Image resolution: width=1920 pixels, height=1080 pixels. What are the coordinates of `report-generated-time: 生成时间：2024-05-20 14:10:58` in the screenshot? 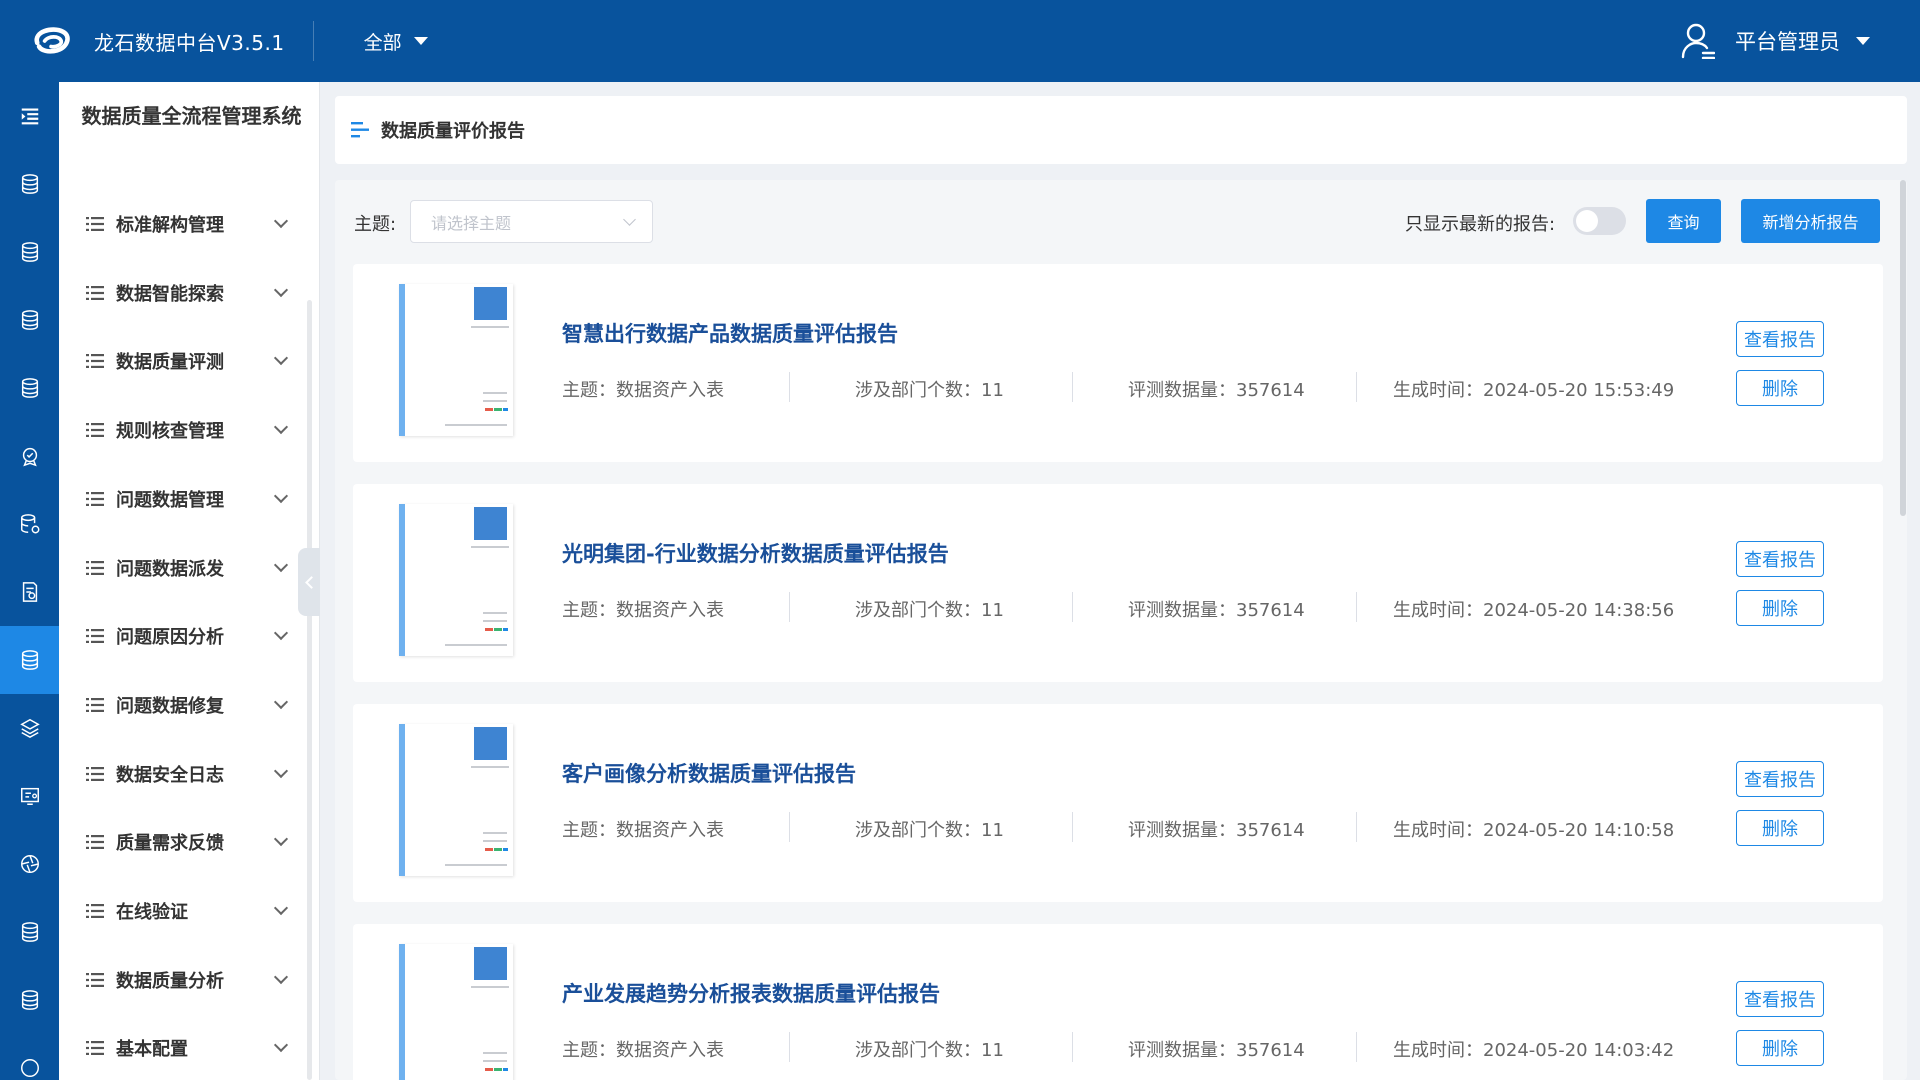 It's located at (1534, 830).